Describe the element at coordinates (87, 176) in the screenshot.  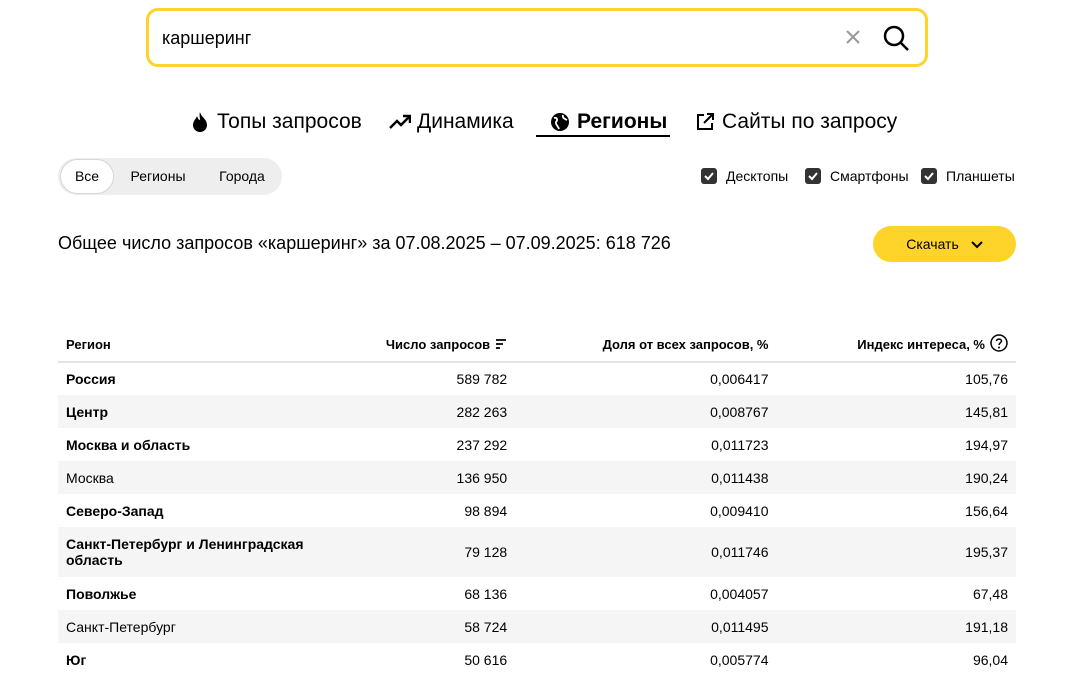
I see `segment-all: Все` at that location.